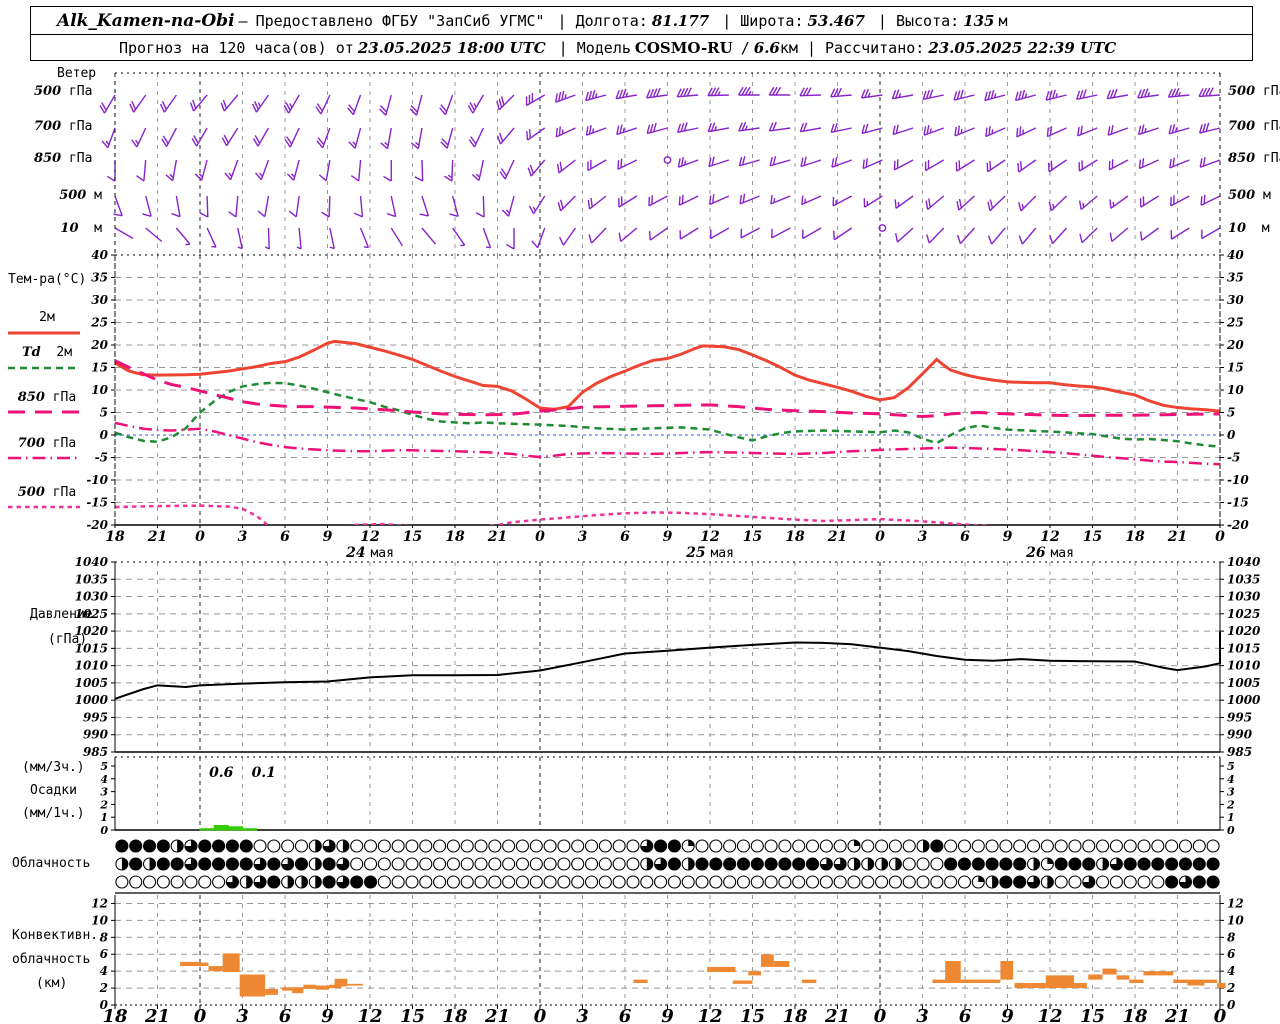  Describe the element at coordinates (250, 829) in the screenshot. I see `precip-bar` at that location.